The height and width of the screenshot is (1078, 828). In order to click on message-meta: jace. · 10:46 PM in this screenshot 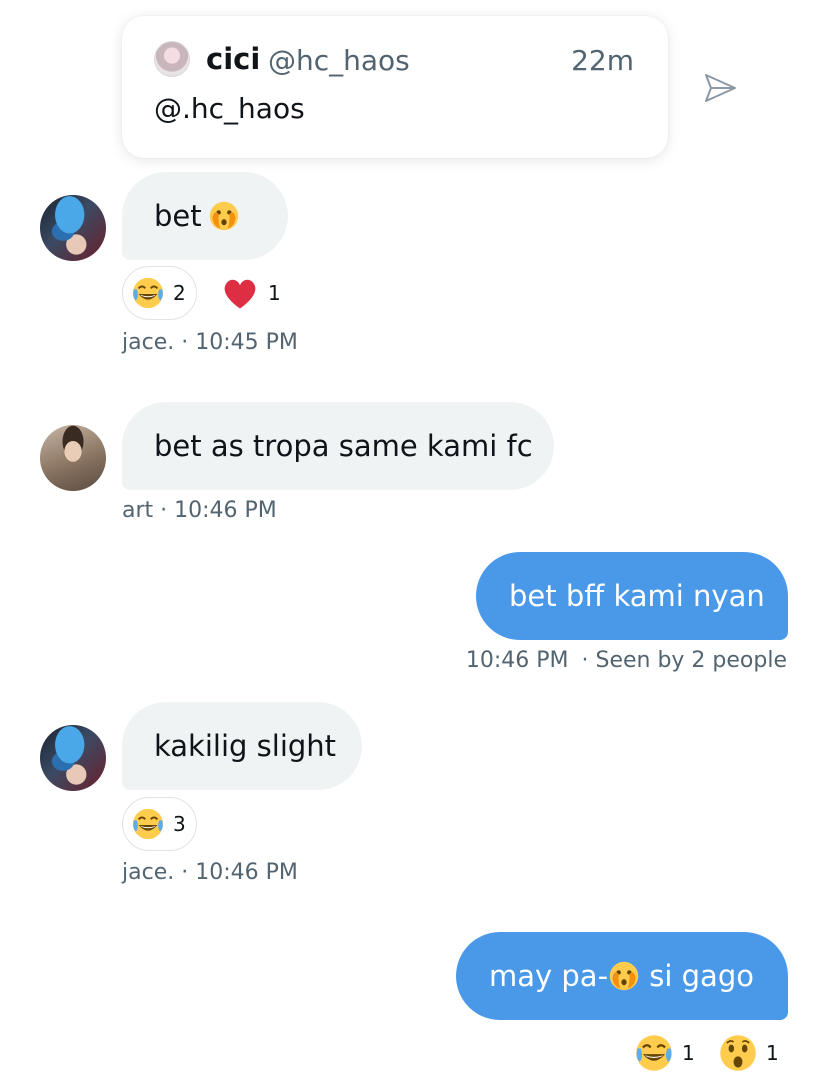, I will do `click(210, 872)`.